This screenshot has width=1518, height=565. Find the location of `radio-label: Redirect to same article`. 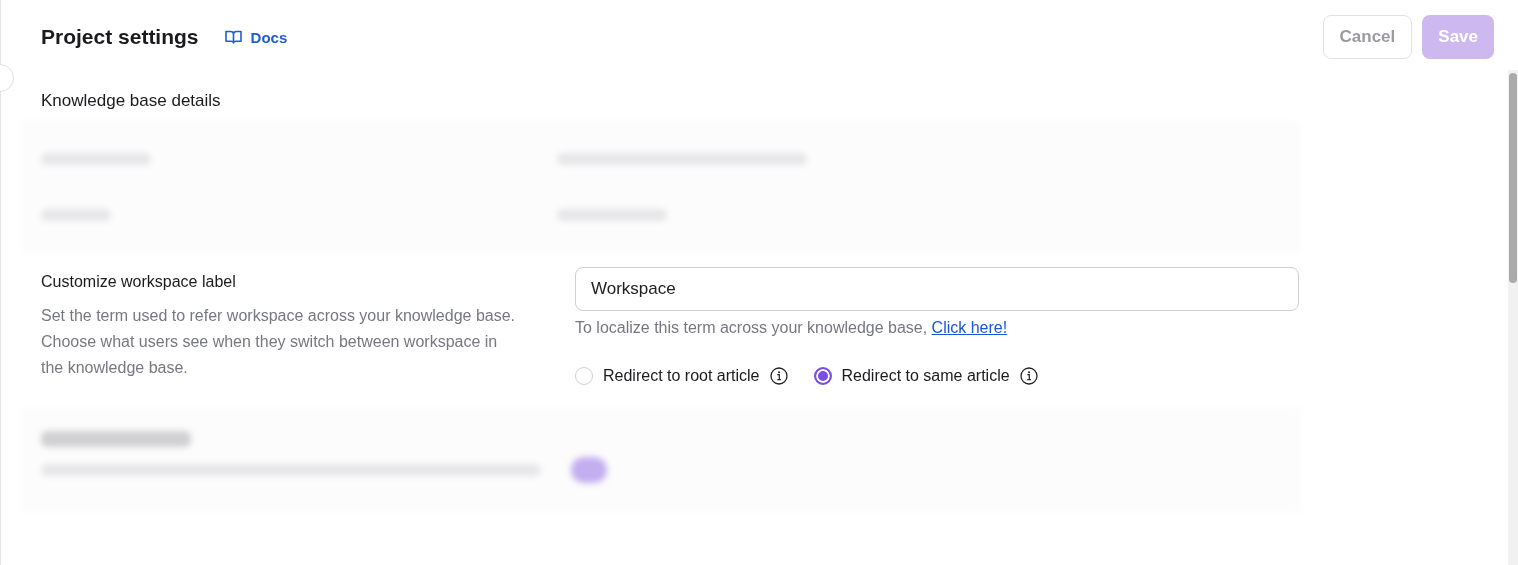

radio-label: Redirect to same article is located at coordinates (925, 376).